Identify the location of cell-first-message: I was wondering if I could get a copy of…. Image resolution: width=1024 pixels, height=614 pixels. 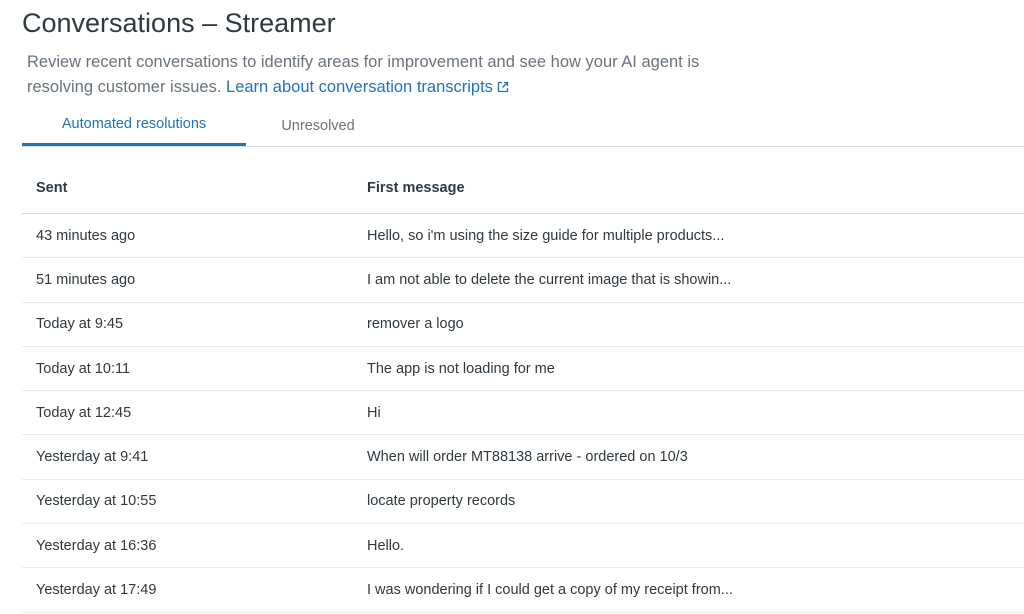
(695, 590).